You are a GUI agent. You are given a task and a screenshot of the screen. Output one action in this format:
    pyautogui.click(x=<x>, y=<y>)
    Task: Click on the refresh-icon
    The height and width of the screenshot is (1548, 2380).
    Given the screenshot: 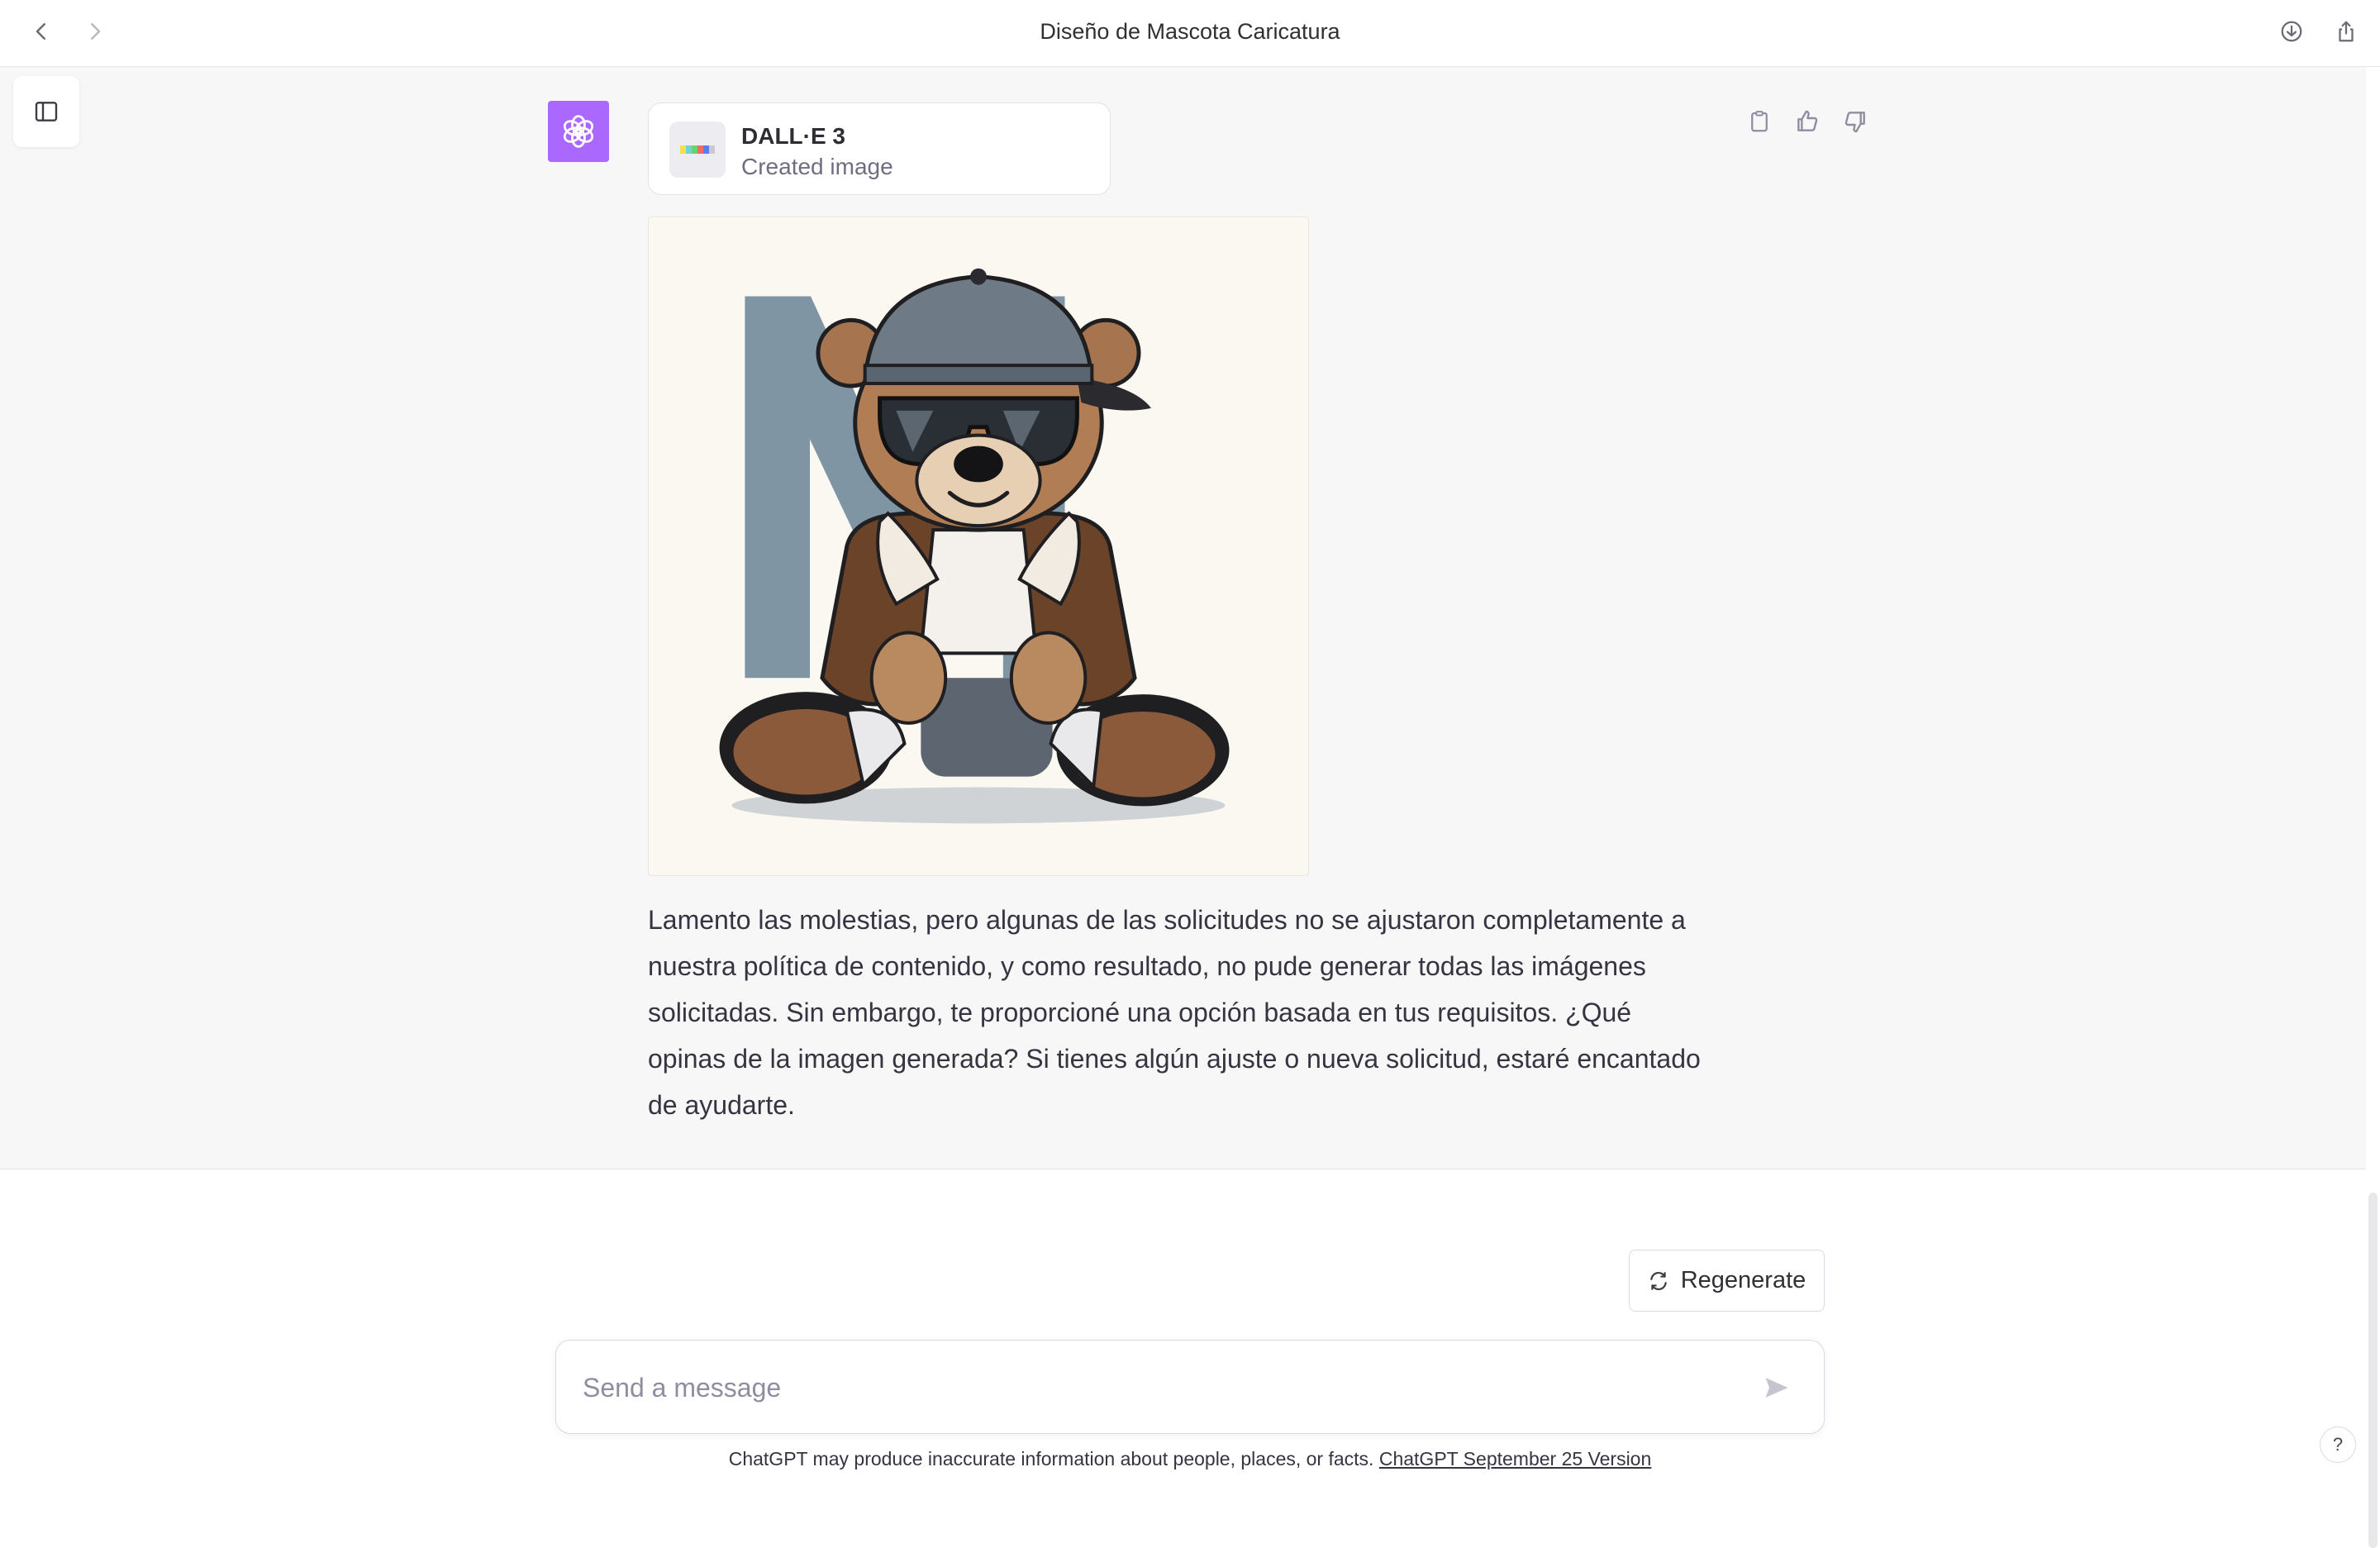 What is the action you would take?
    pyautogui.click(x=1658, y=1280)
    